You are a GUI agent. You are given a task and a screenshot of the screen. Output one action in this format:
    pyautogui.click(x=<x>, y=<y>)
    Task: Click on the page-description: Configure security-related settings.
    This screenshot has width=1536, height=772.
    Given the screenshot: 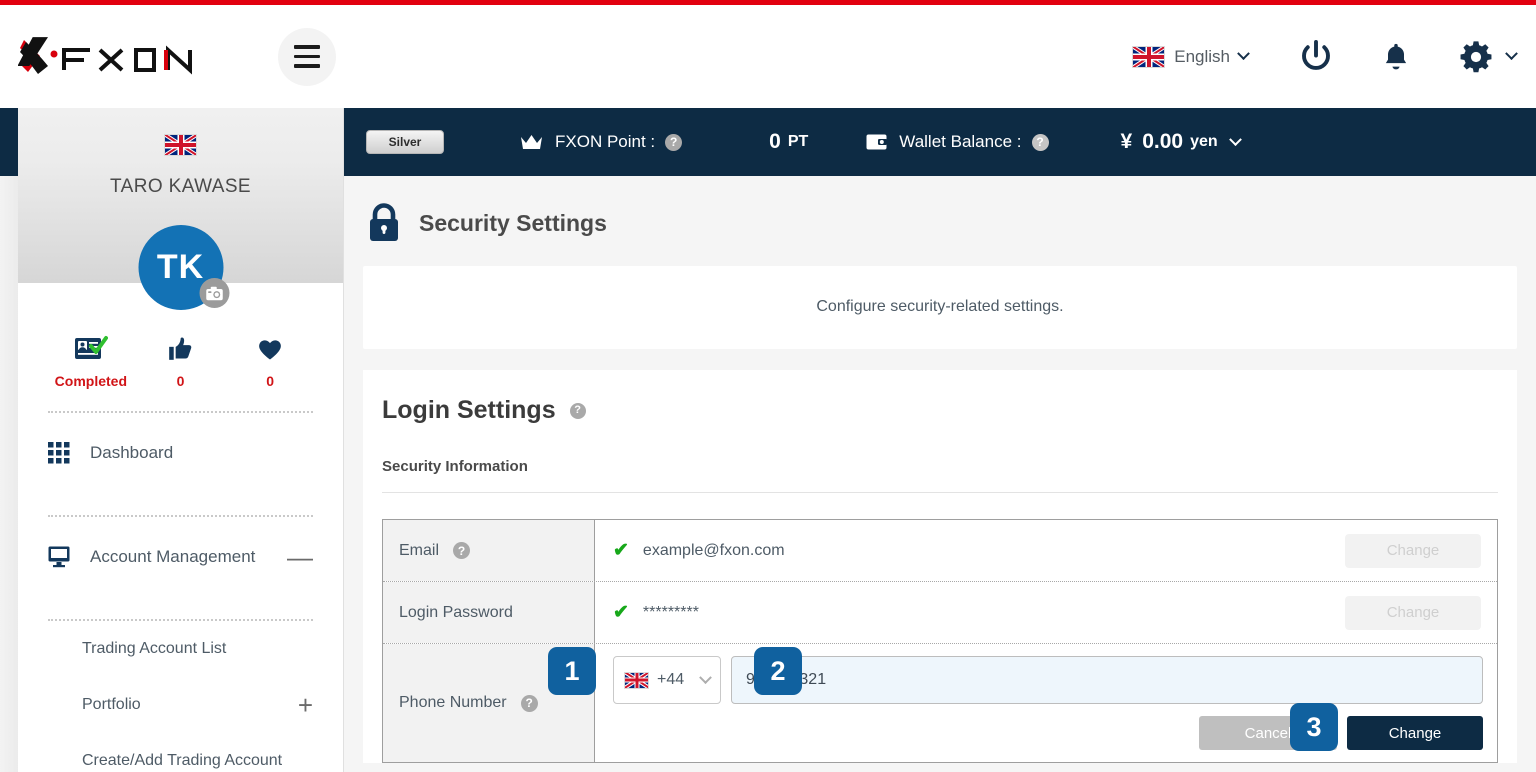 What is the action you would take?
    pyautogui.click(x=940, y=306)
    